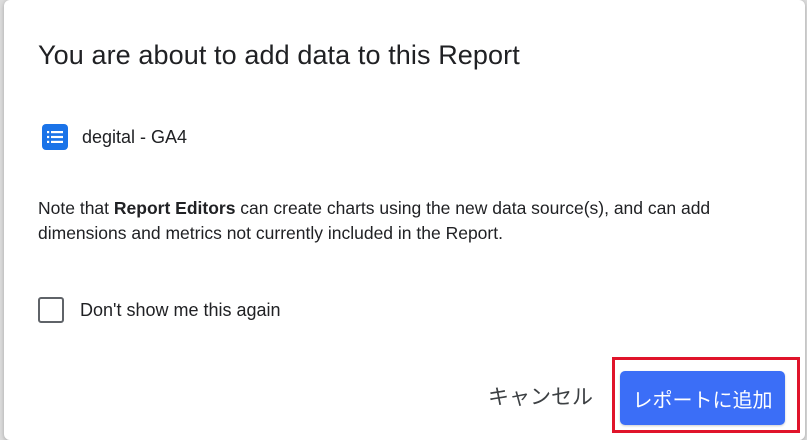  I want to click on dont-show-again-row: Don't show me this again, so click(159, 310).